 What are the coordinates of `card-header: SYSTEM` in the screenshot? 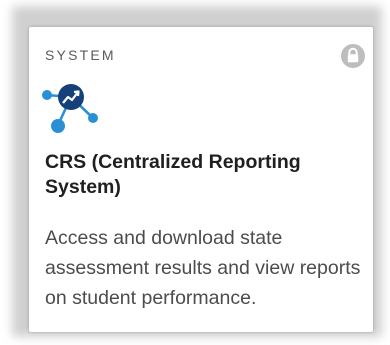 It's located at (201, 55).